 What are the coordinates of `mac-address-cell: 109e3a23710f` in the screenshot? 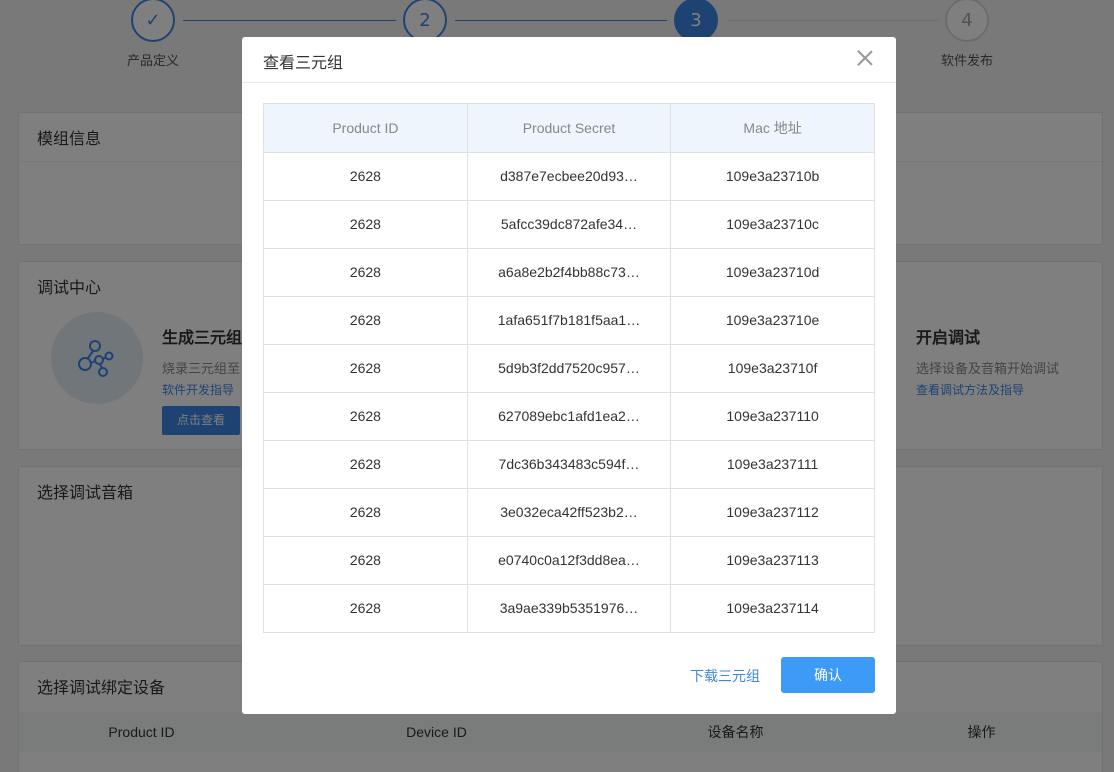 It's located at (772, 368).